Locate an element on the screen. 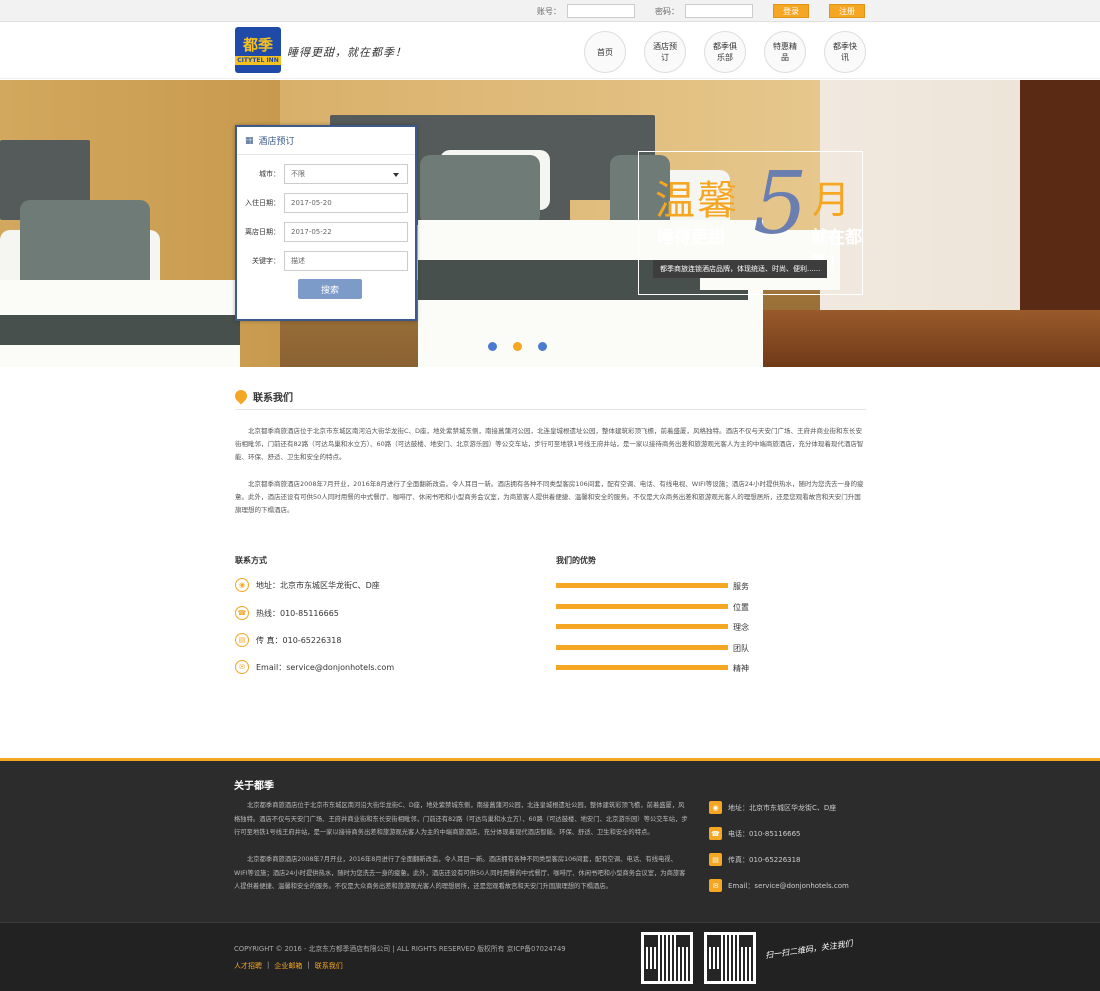 This screenshot has height=991, width=1100. footer-link-contact: 联系我们 is located at coordinates (329, 966).